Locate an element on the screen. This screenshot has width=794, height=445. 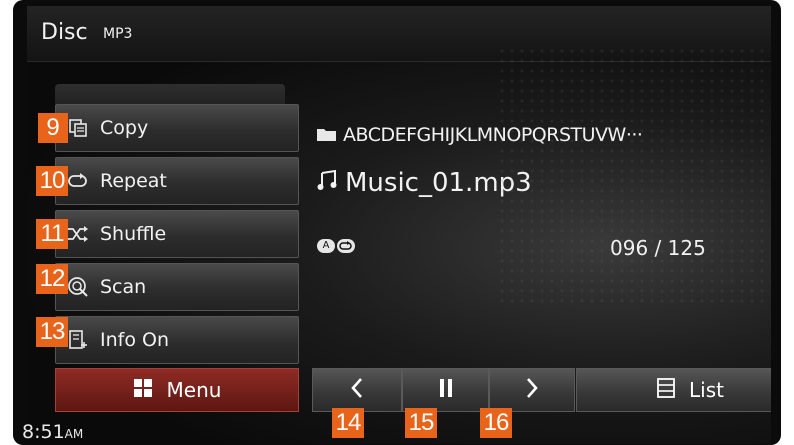
shuffle-button: Shuffle is located at coordinates (177, 234).